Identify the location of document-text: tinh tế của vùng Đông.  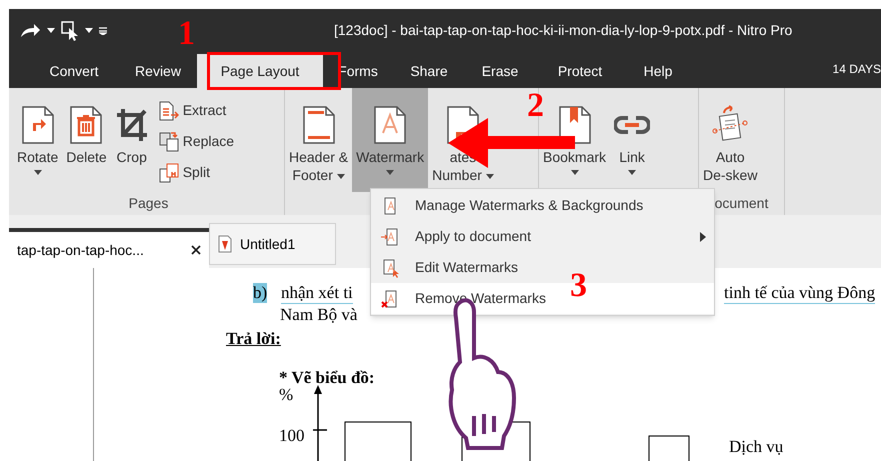
(800, 293).